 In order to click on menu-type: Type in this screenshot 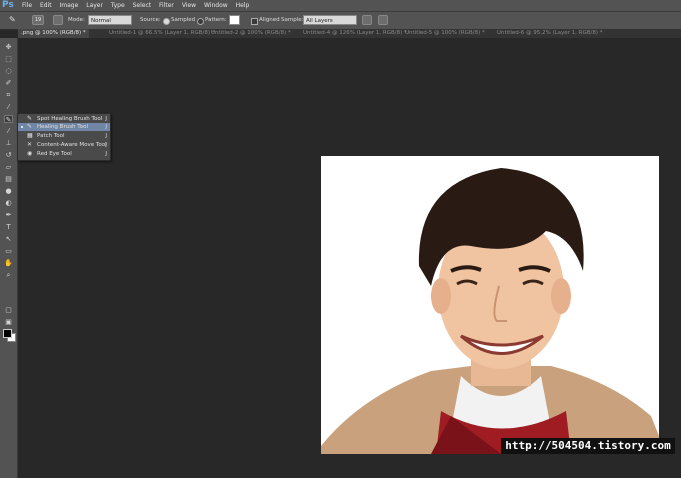, I will do `click(118, 5)`.